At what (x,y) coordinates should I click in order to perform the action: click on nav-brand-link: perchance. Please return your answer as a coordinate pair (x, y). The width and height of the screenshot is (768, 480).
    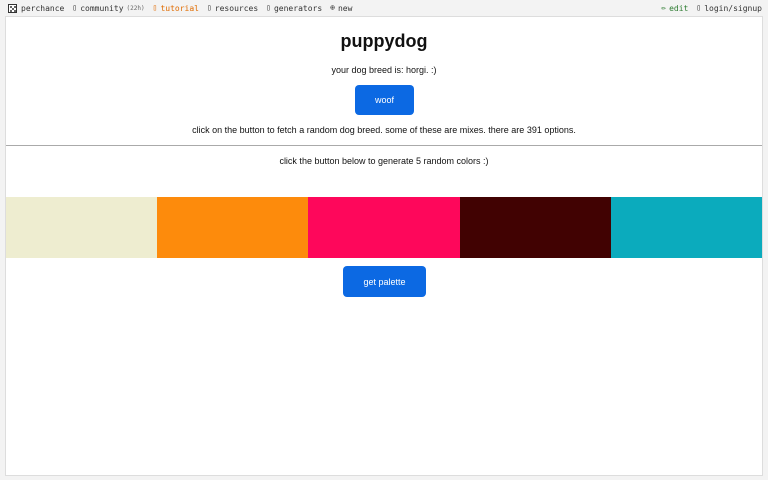
    Looking at the image, I should click on (36, 8).